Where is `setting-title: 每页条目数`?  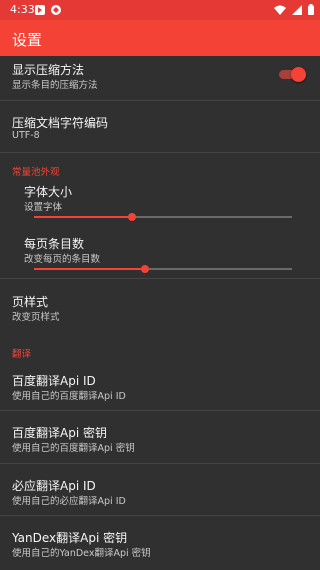 setting-title: 每页条目数 is located at coordinates (54, 244).